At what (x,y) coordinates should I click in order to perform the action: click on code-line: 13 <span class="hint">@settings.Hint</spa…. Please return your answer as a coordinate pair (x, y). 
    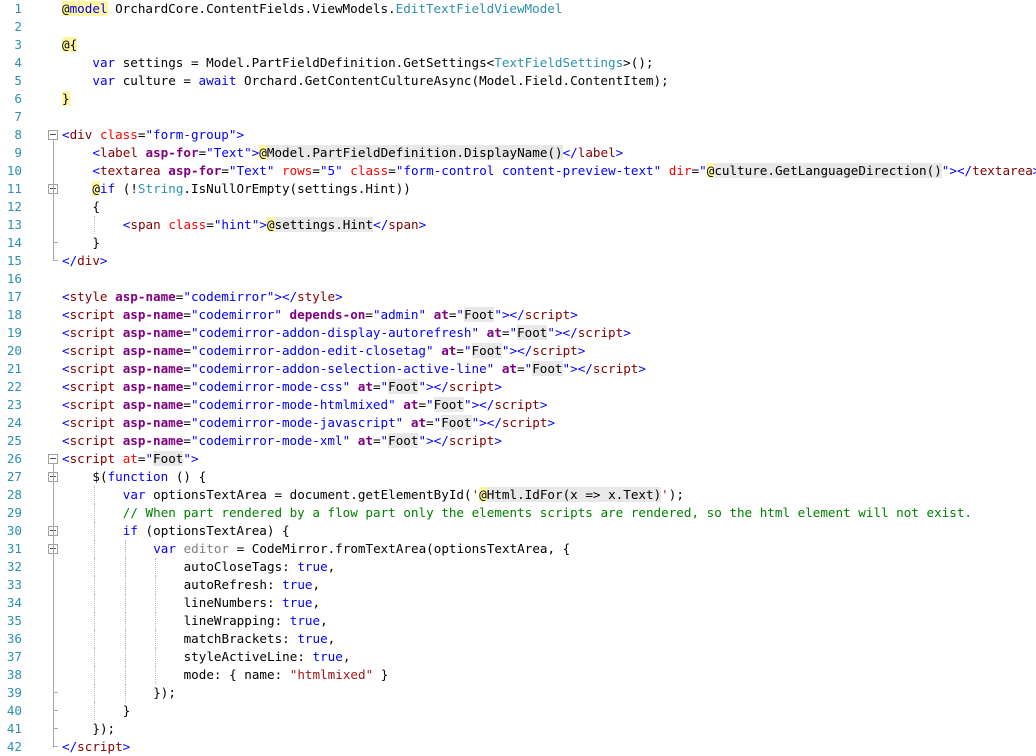
    Looking at the image, I should click on (518, 225).